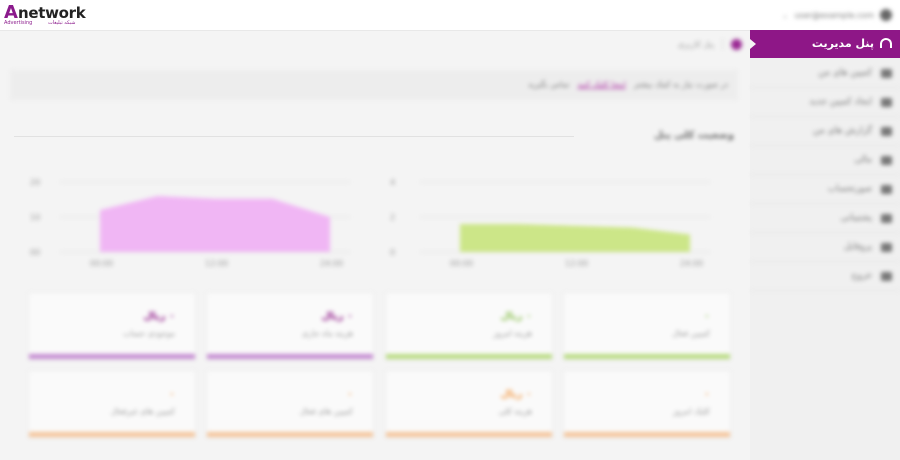 This screenshot has width=900, height=460. What do you see at coordinates (576, 263) in the screenshot?
I see `chart-right-xtick: 12:00` at bounding box center [576, 263].